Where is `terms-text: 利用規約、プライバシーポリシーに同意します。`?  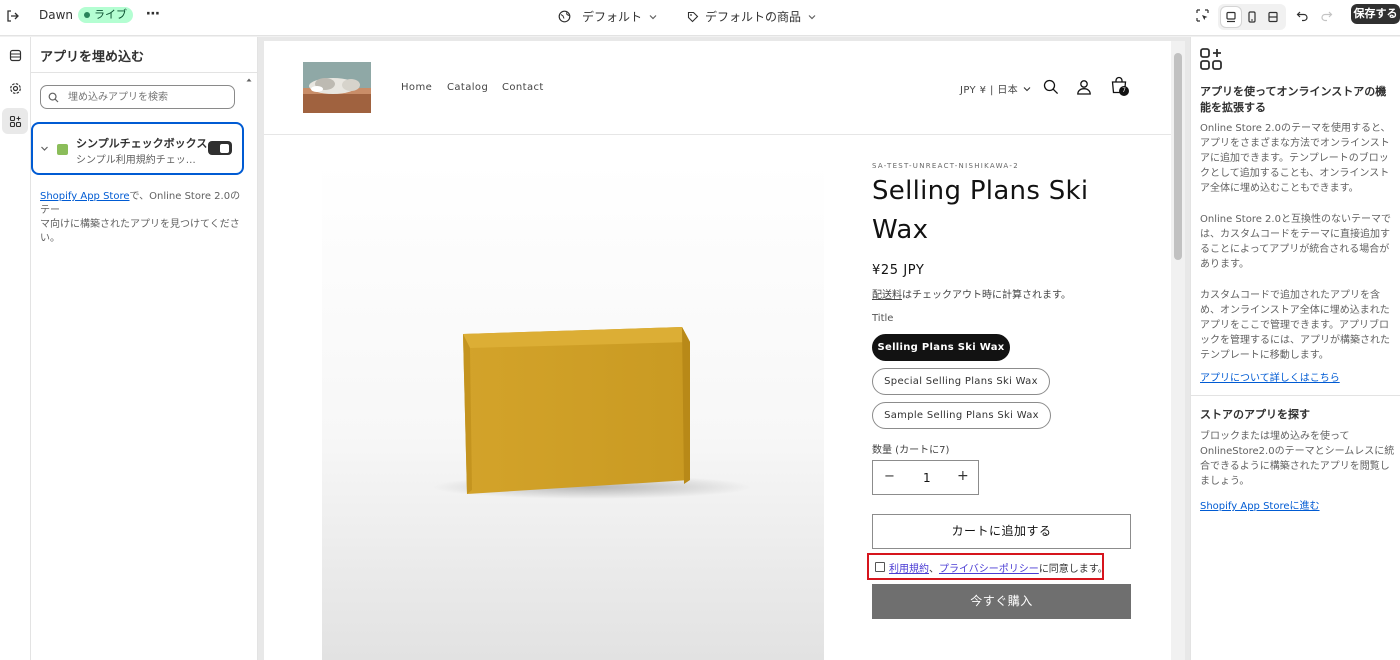
terms-text: 利用規約、プライバシーポリシーに同意します。 is located at coordinates (998, 567).